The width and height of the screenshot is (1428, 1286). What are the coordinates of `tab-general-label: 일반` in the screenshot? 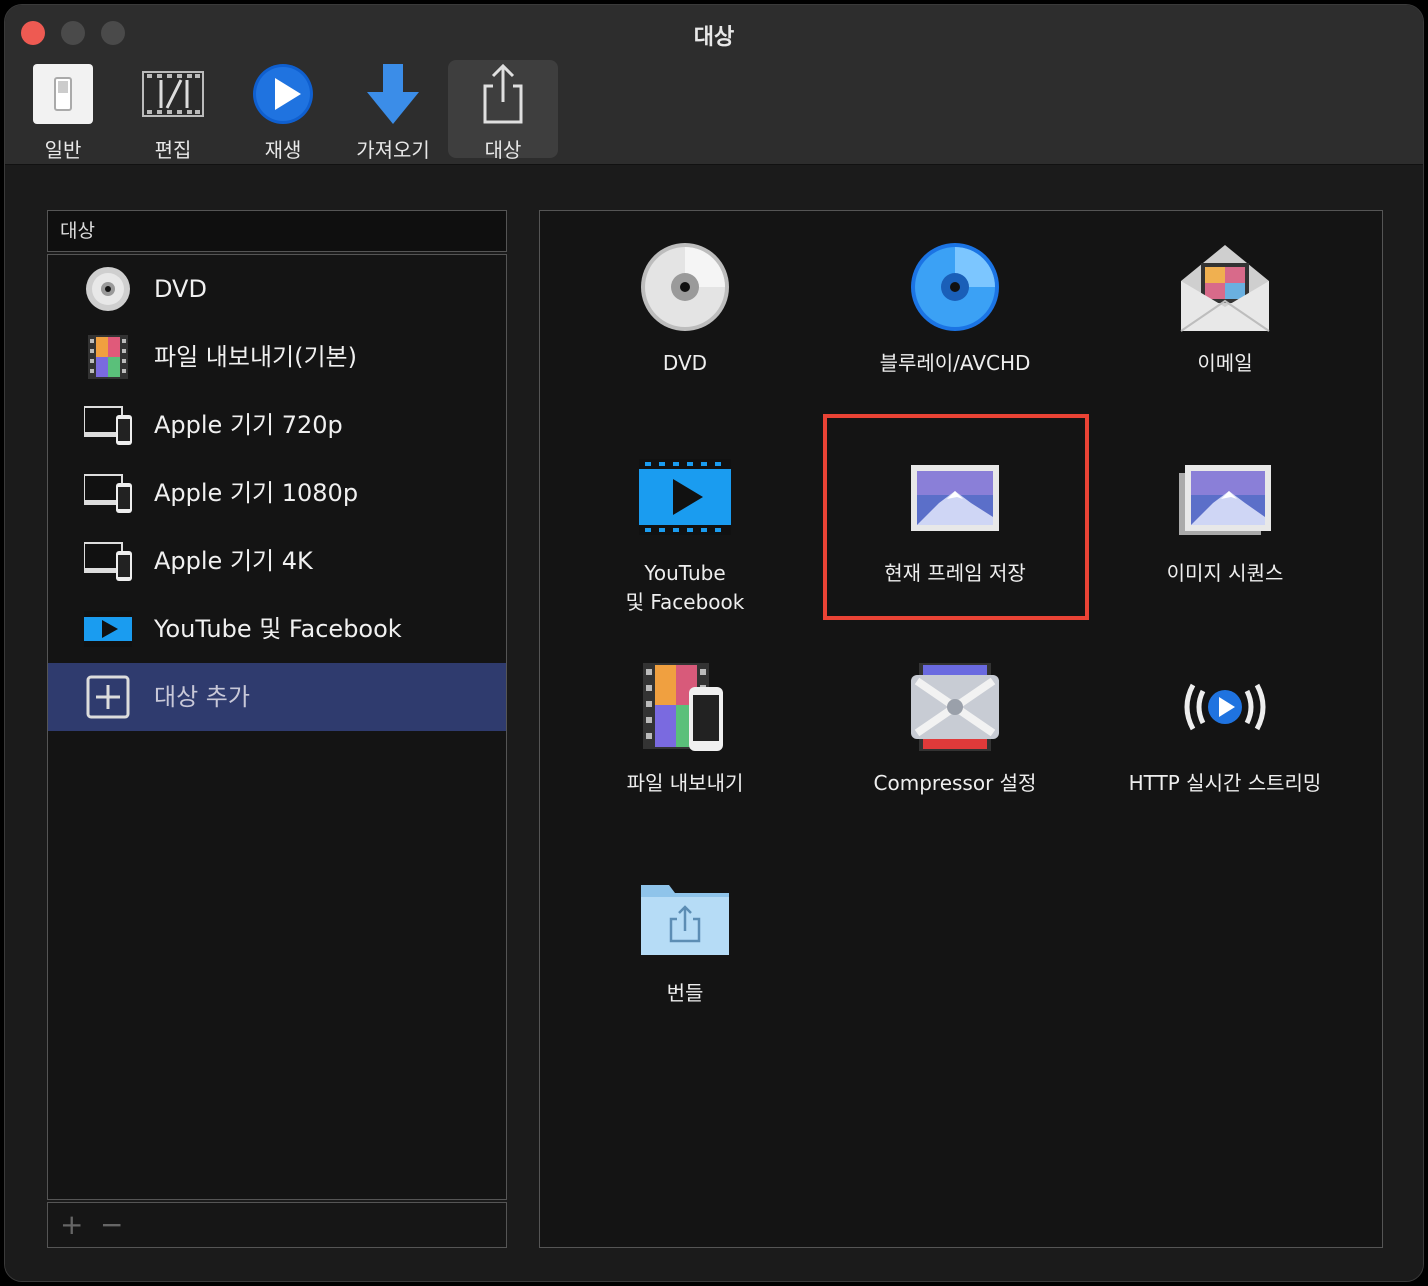 It's located at (63, 150).